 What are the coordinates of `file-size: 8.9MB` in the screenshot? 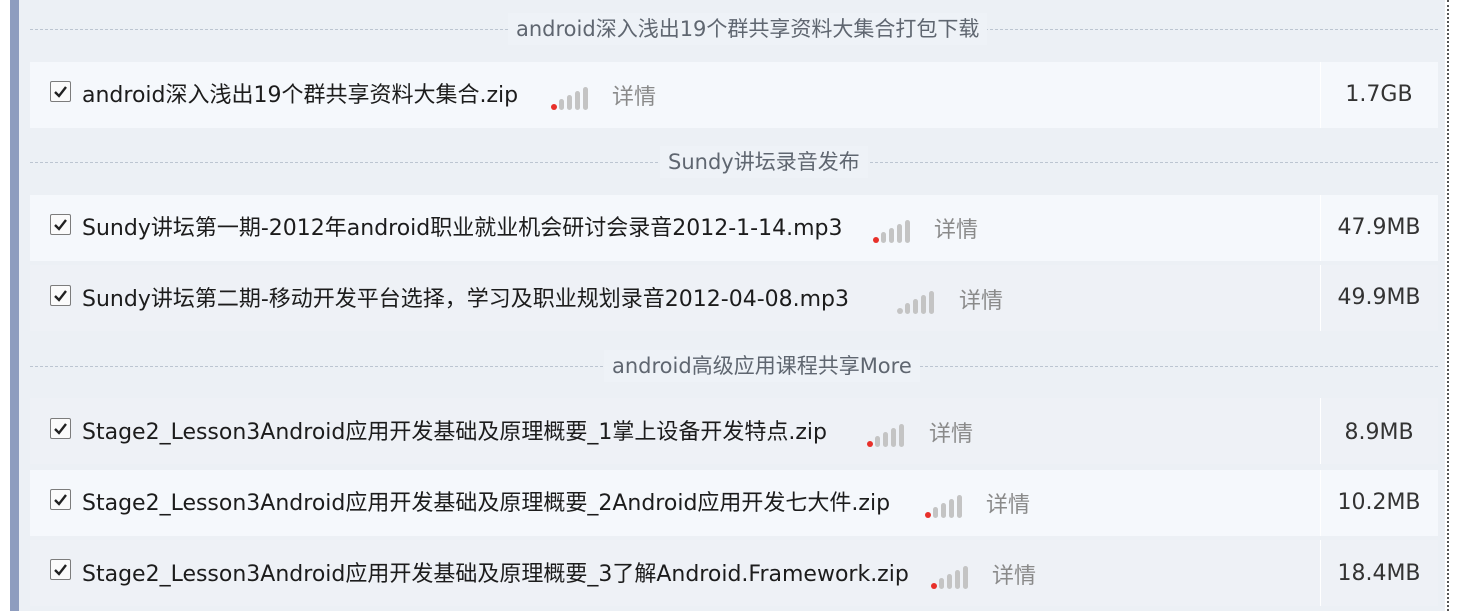 It's located at (1379, 432).